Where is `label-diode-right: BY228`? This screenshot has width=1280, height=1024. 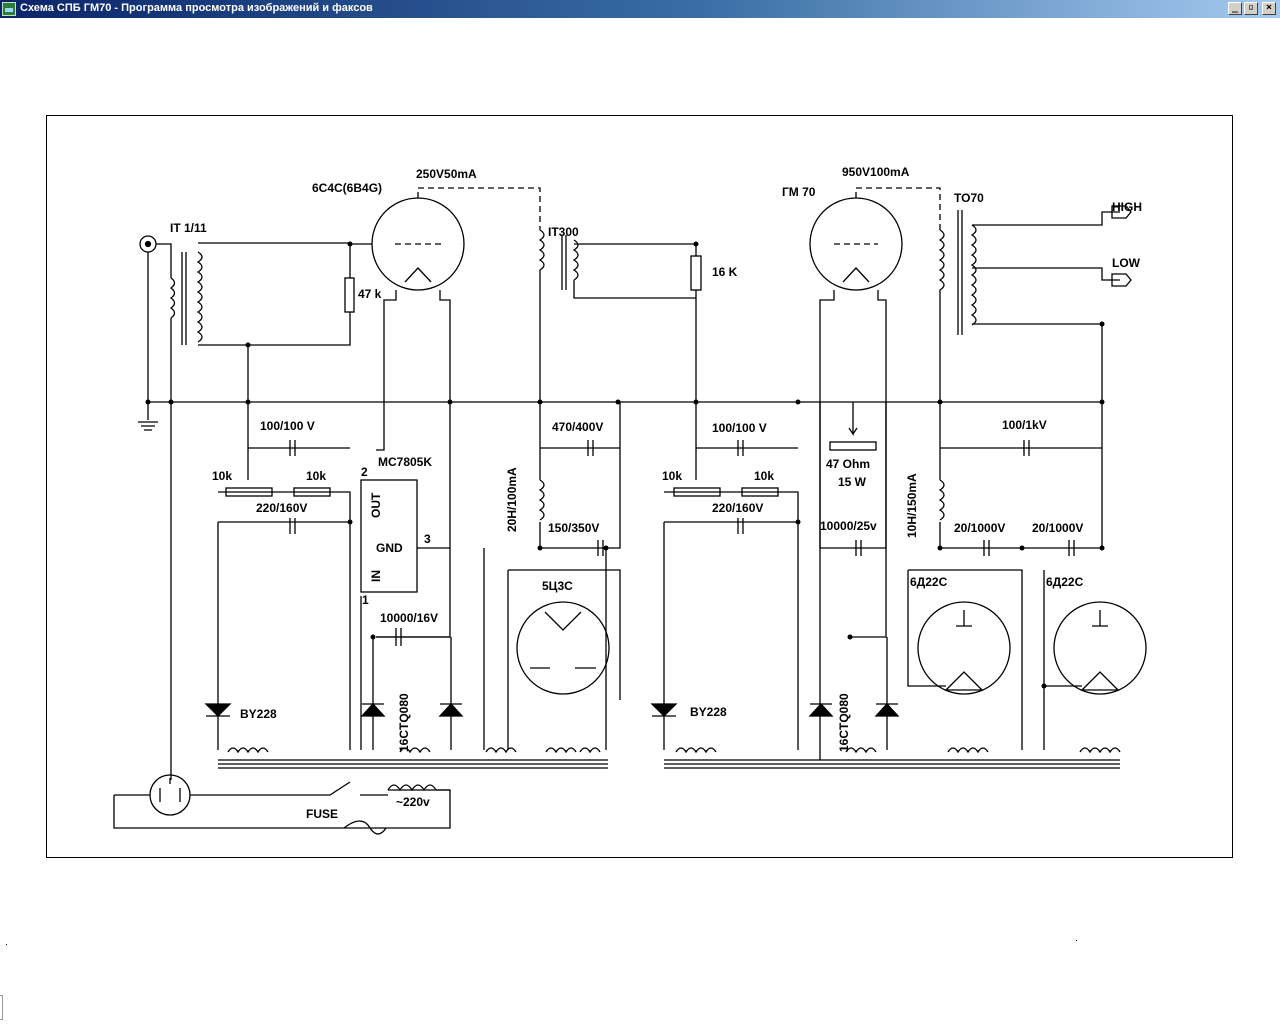 label-diode-right: BY228 is located at coordinates (708, 712).